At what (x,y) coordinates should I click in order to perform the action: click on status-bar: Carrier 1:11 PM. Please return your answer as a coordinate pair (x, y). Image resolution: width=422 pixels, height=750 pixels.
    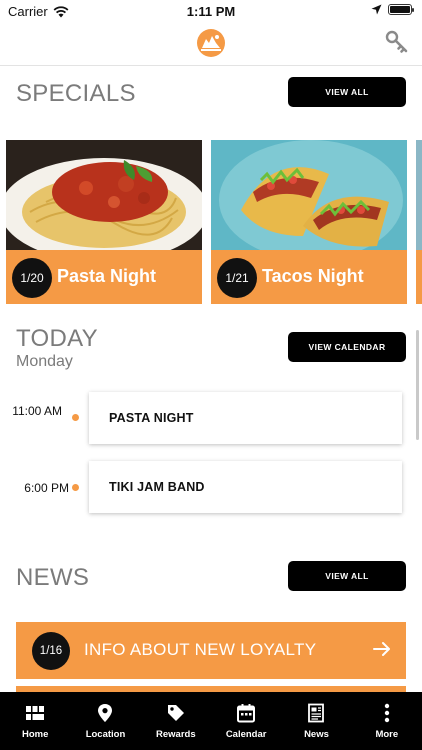
    Looking at the image, I should click on (211, 11).